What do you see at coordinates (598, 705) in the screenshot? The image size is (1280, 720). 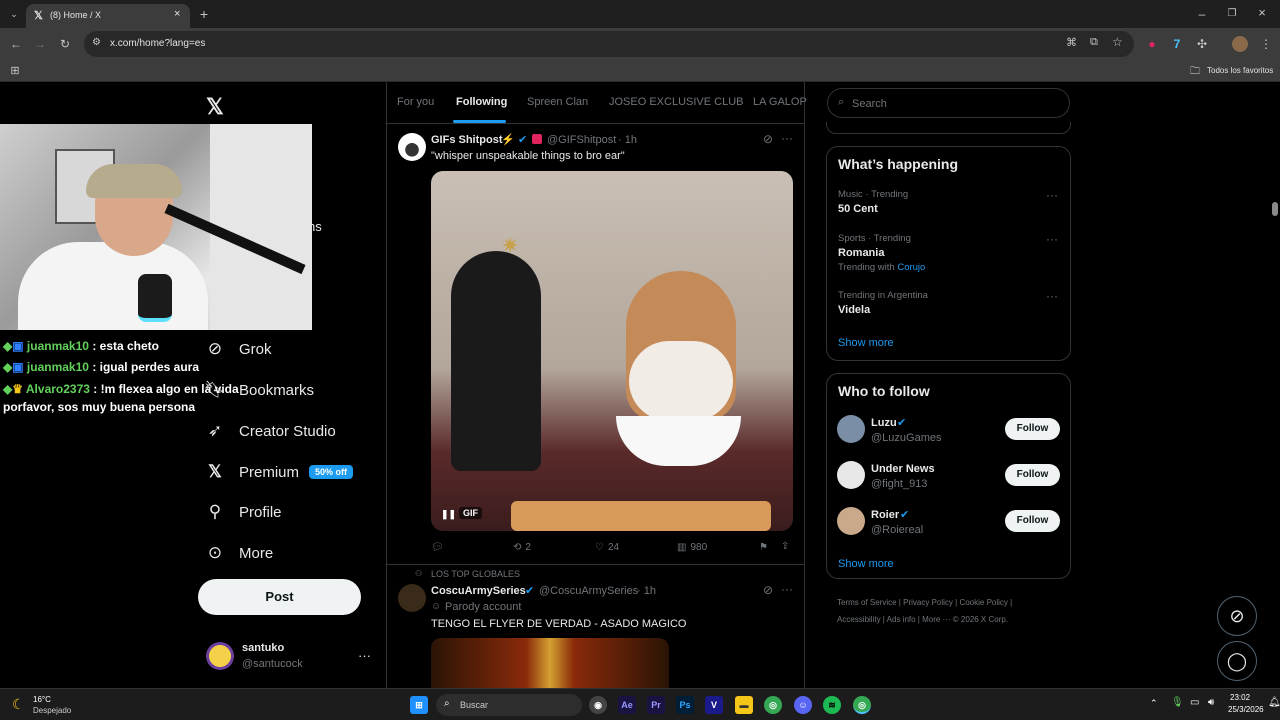 I see `obs-icon: ◉` at bounding box center [598, 705].